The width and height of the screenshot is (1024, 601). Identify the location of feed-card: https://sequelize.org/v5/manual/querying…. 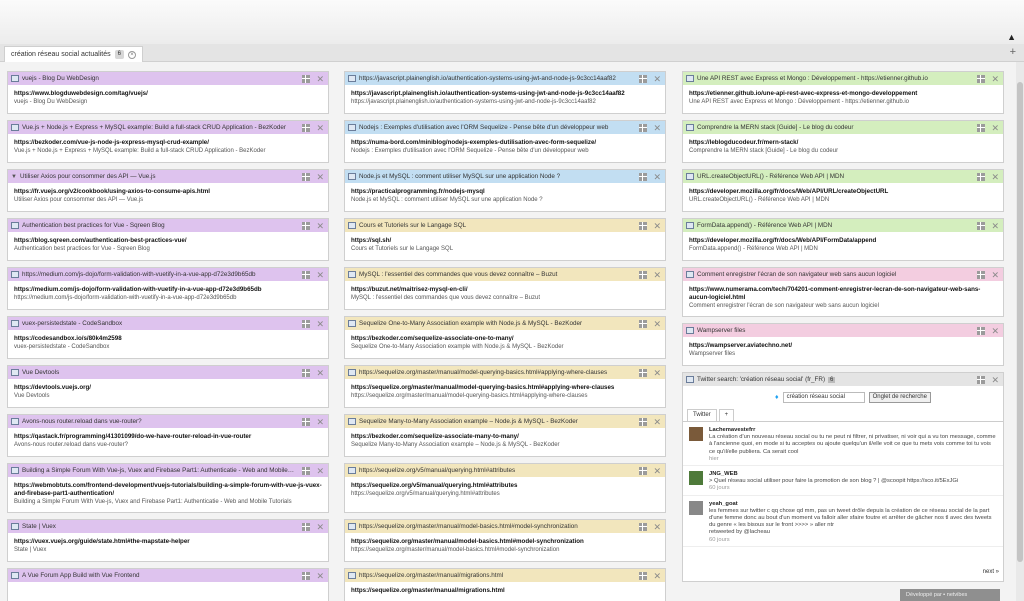
(505, 488).